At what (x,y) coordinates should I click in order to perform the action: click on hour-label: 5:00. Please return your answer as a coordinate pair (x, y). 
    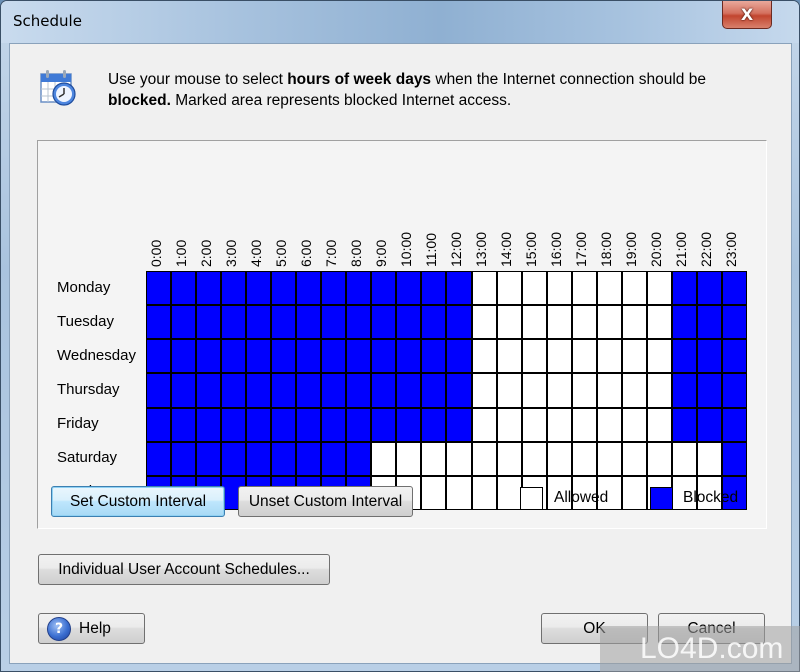
    Looking at the image, I should click on (283, 227).